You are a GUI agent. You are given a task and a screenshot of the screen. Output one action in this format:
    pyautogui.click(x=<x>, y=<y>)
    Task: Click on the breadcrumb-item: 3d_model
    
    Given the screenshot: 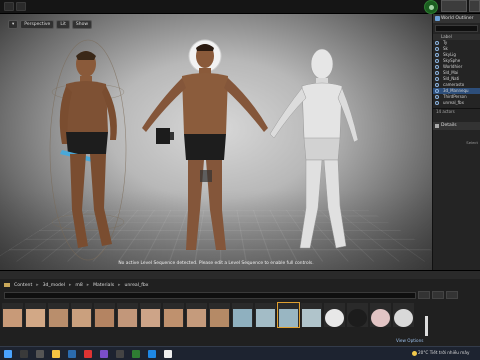 What is the action you would take?
    pyautogui.click(x=54, y=285)
    